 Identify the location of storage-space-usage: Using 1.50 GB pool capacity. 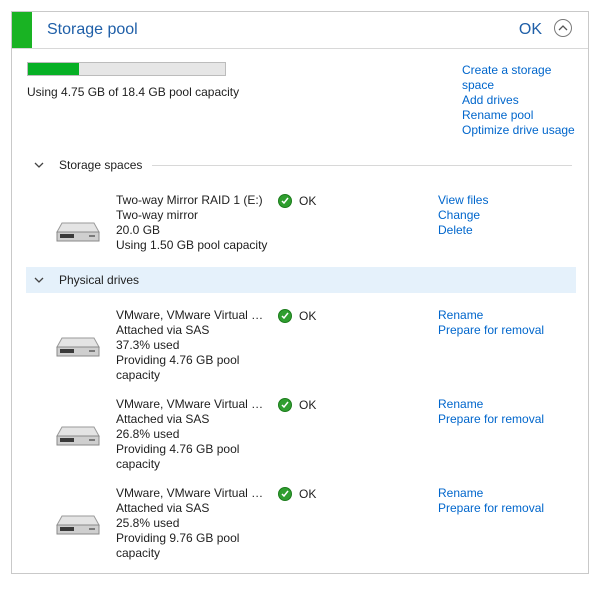
(192, 245).